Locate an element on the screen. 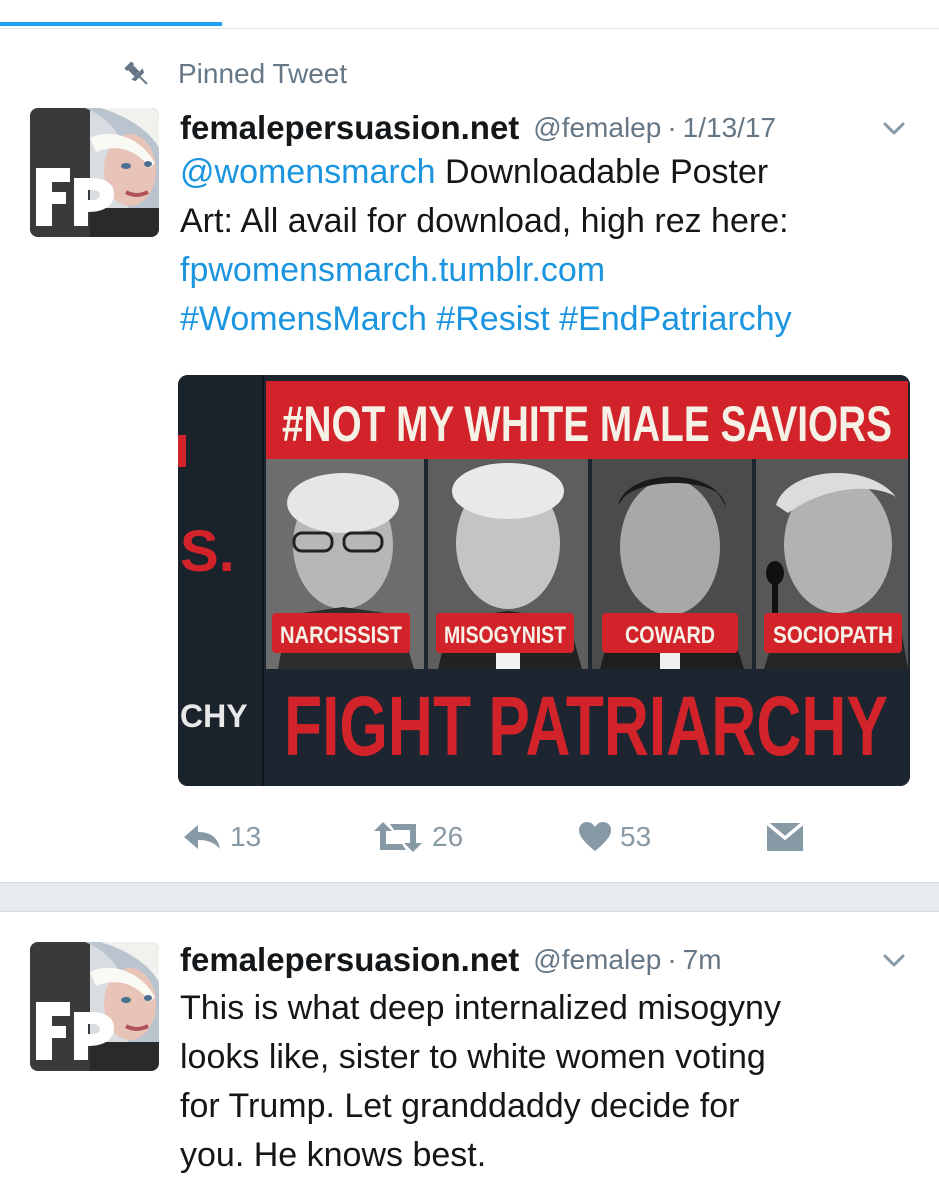 The width and height of the screenshot is (939, 1200). like-button: 53 is located at coordinates (614, 837).